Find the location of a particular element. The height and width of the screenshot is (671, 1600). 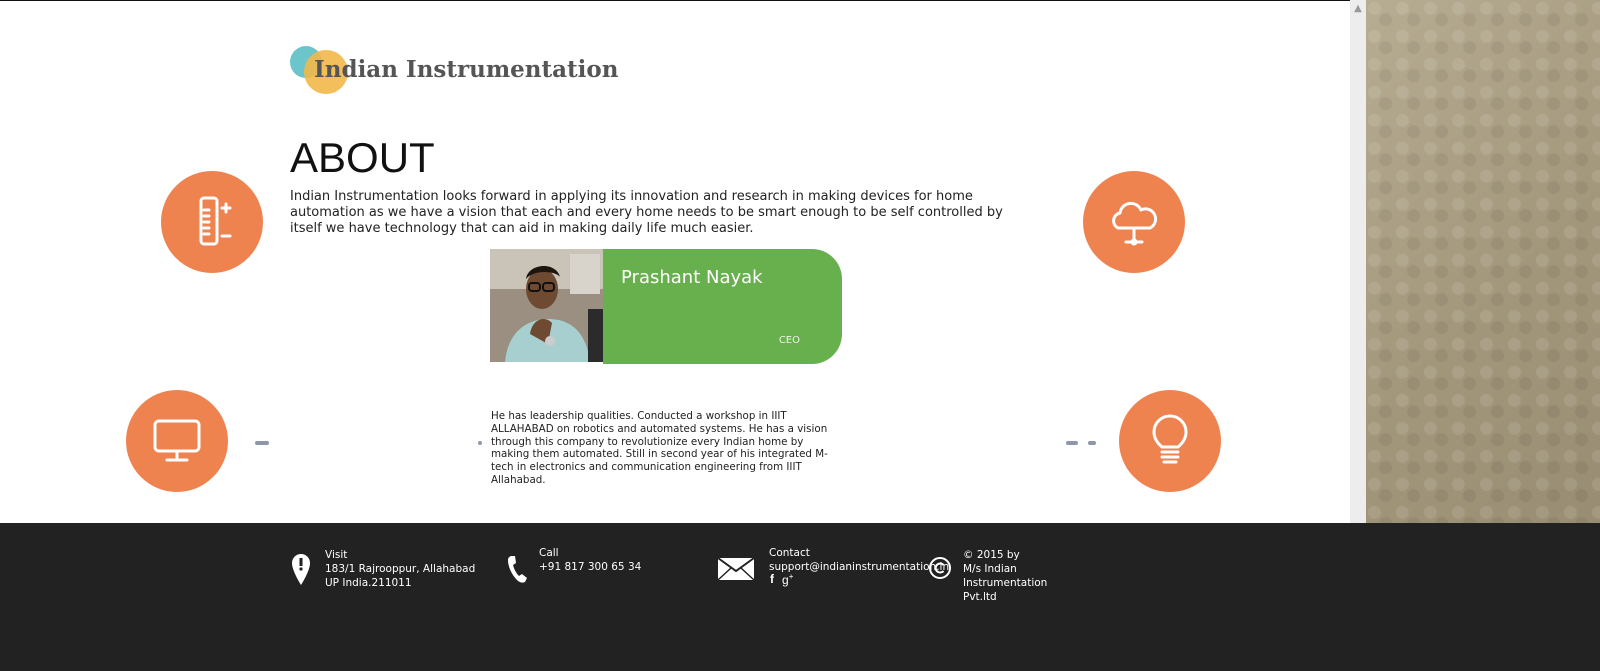

thermometer-feature is located at coordinates (212, 222).